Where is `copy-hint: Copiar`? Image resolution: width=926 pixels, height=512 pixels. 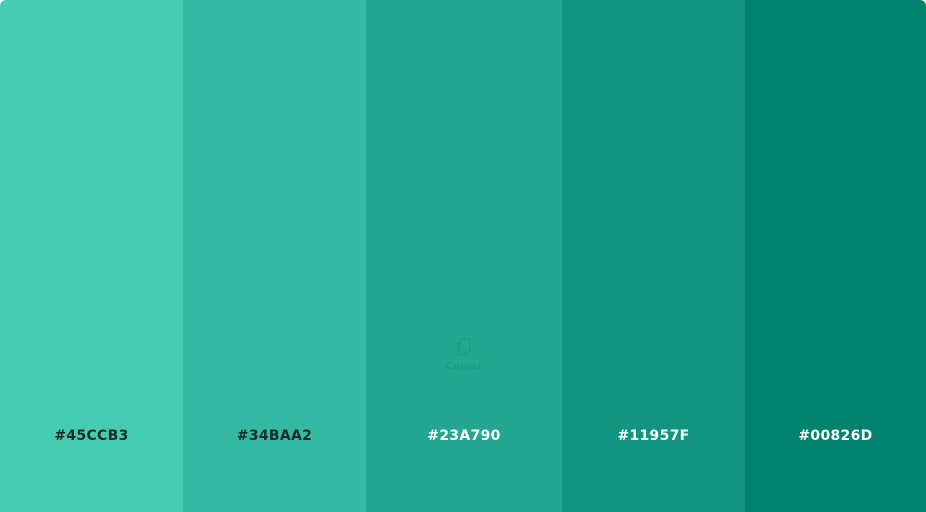 copy-hint: Copiar is located at coordinates (464, 355).